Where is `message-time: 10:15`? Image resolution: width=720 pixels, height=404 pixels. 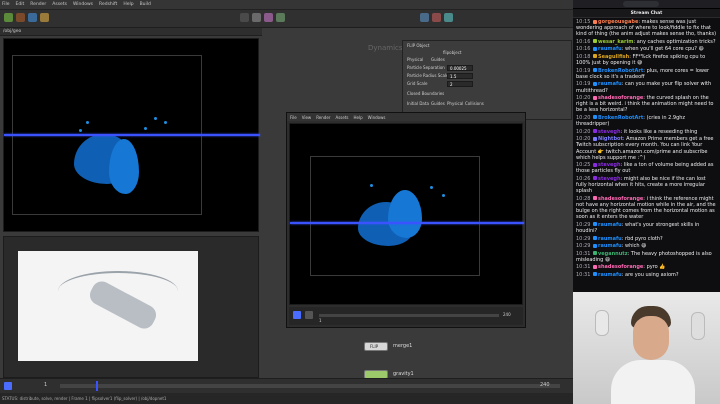 message-time: 10:15 is located at coordinates (583, 22).